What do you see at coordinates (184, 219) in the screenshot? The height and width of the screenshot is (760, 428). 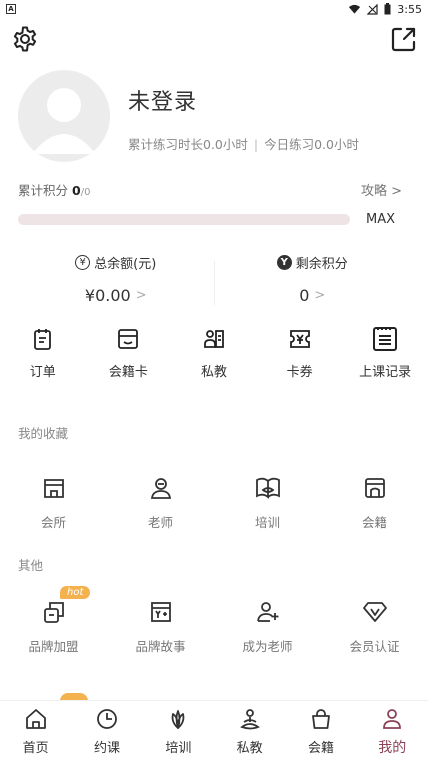 I see `progress-track` at bounding box center [184, 219].